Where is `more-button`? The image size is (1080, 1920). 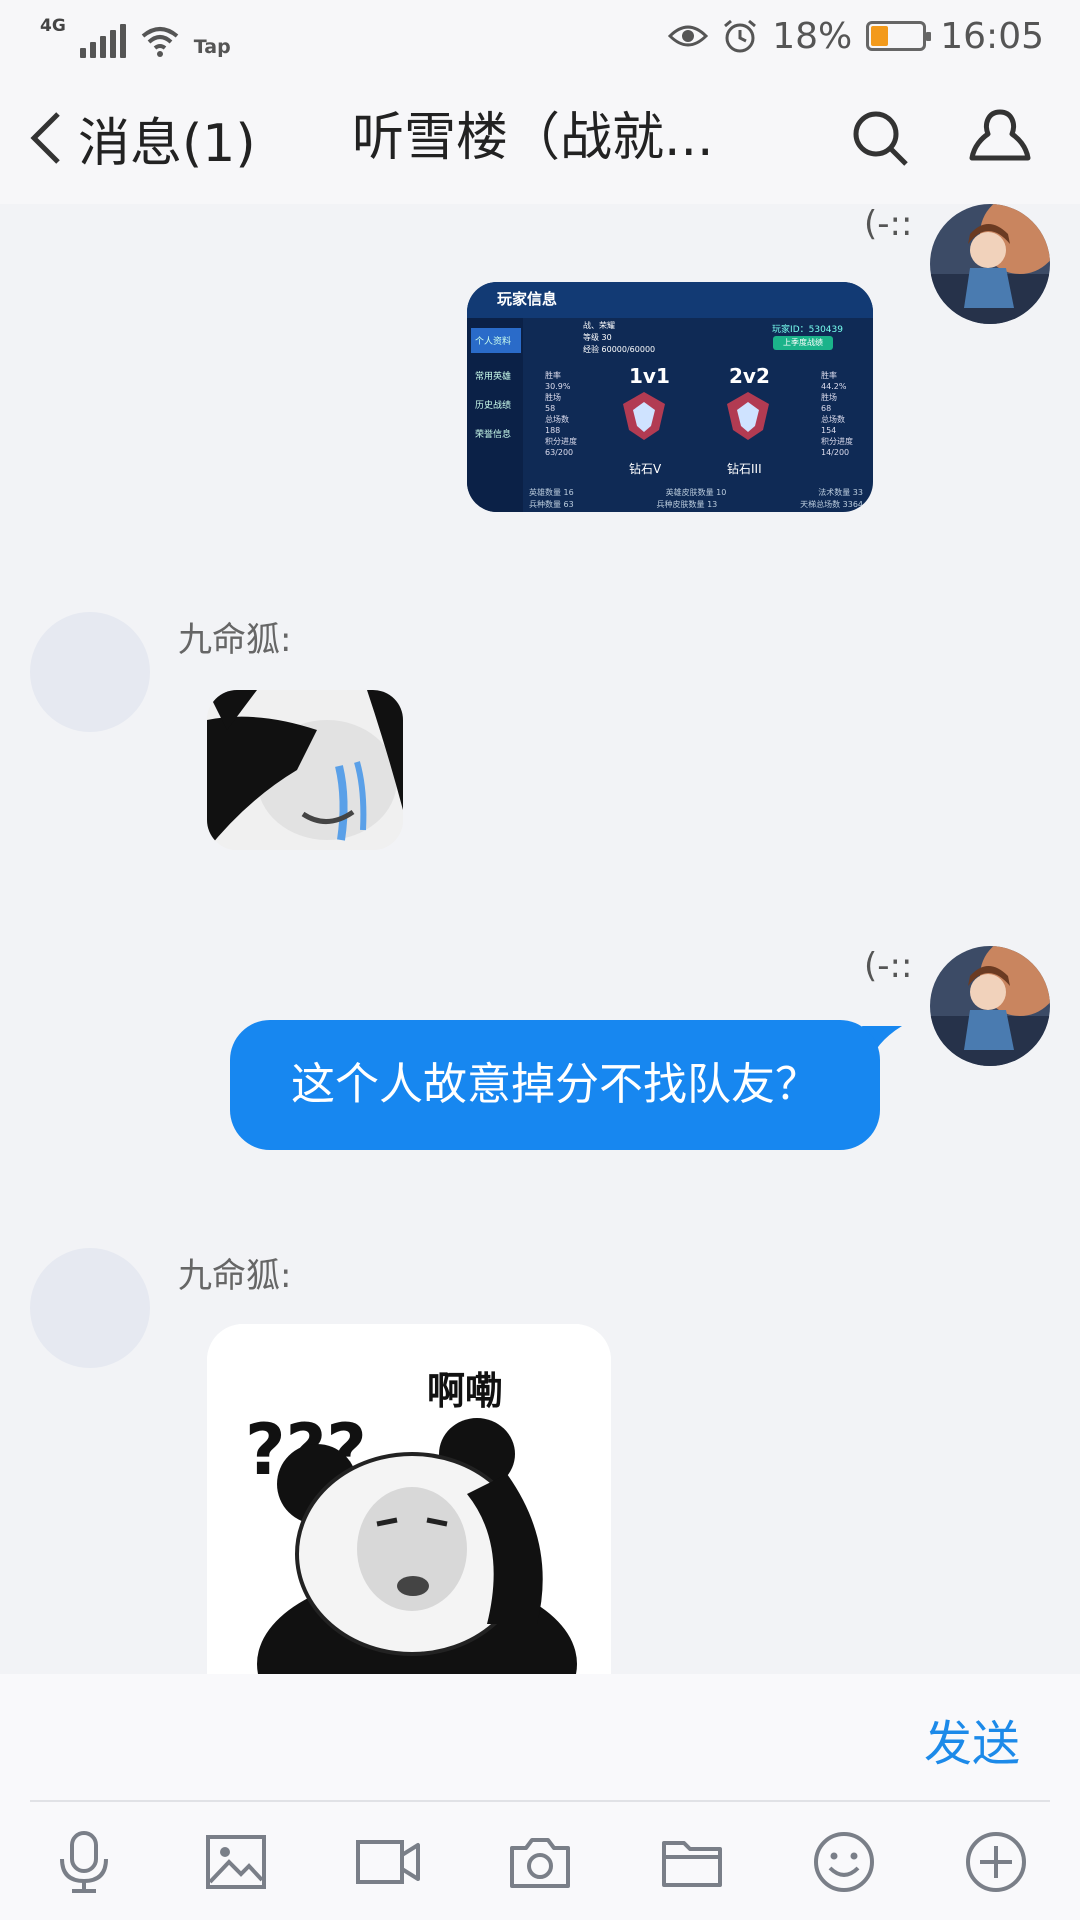
more-button is located at coordinates (996, 1862).